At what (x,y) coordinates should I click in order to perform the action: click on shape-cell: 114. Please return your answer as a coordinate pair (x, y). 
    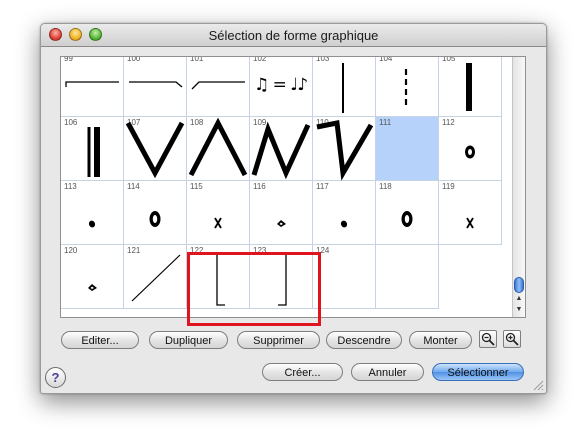
    Looking at the image, I should click on (155, 213).